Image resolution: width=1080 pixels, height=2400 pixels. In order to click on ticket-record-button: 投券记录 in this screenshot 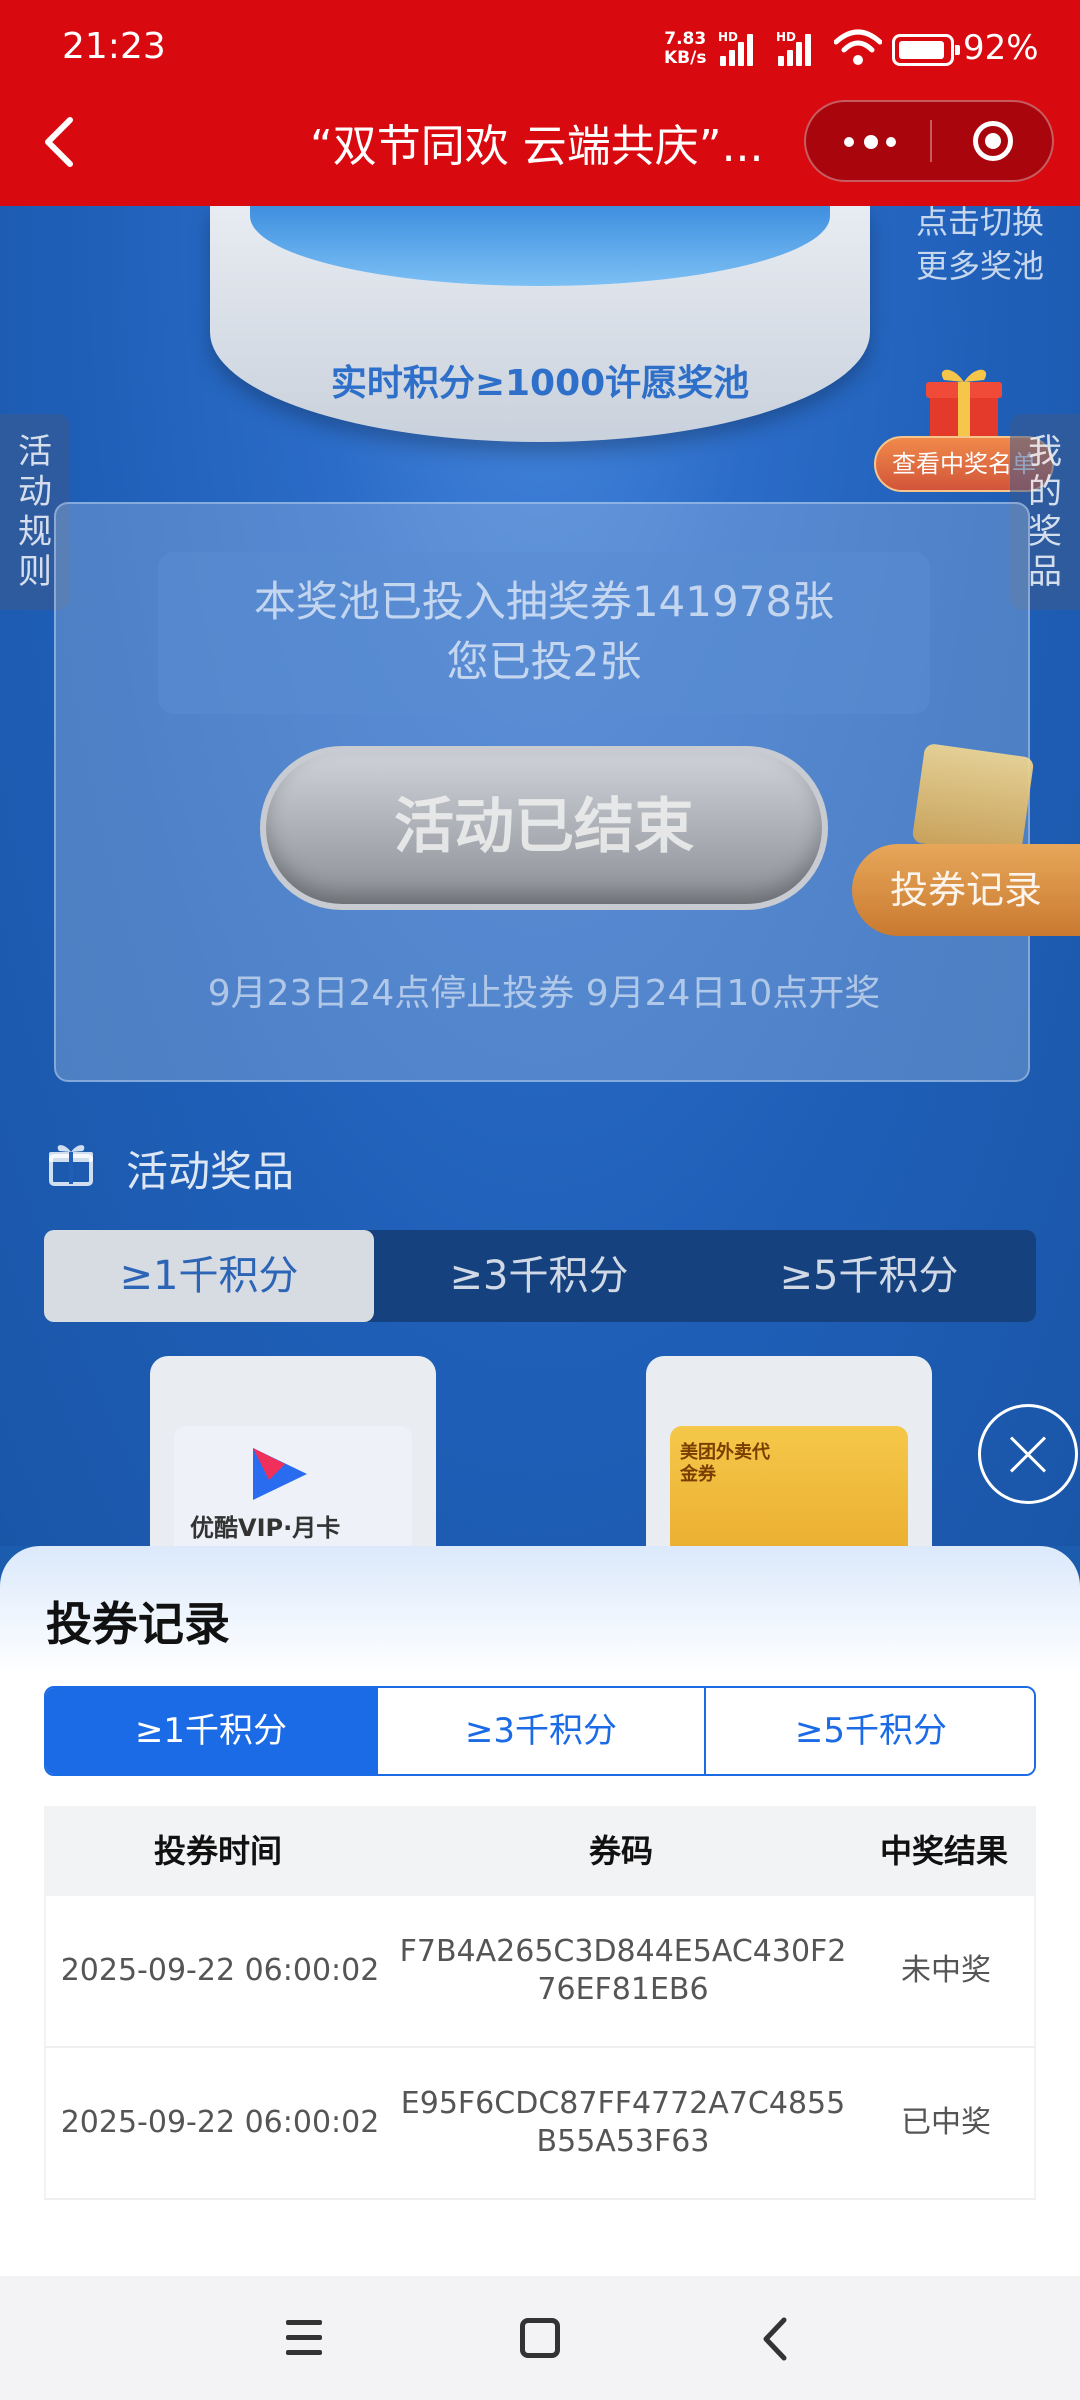, I will do `click(966, 890)`.